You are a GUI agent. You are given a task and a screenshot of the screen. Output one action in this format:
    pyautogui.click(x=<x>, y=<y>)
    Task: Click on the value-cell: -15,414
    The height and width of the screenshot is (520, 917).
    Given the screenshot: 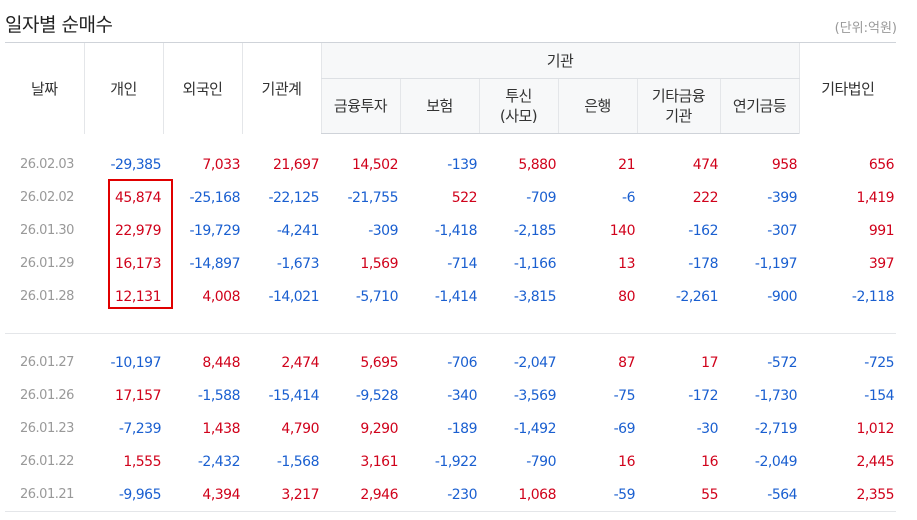 What is the action you would take?
    pyautogui.click(x=293, y=395)
    